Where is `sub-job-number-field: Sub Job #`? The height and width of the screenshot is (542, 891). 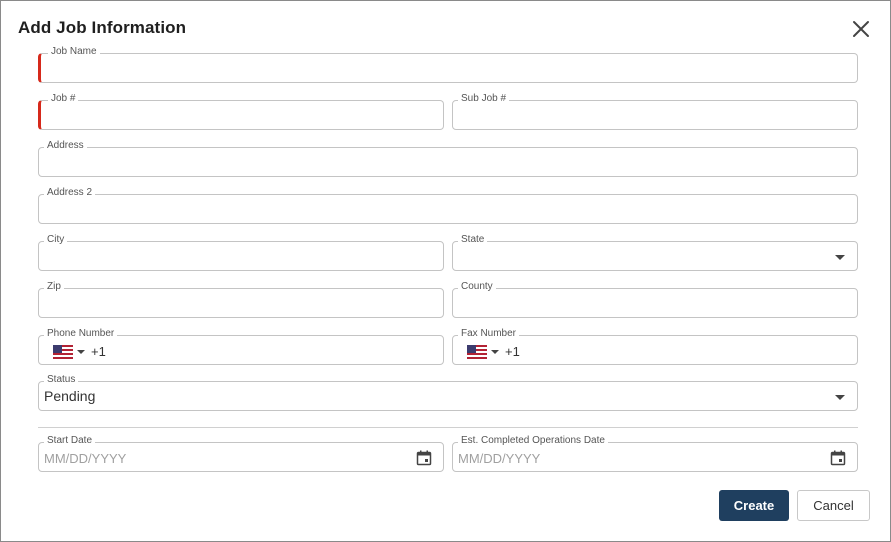
sub-job-number-field: Sub Job # is located at coordinates (655, 111).